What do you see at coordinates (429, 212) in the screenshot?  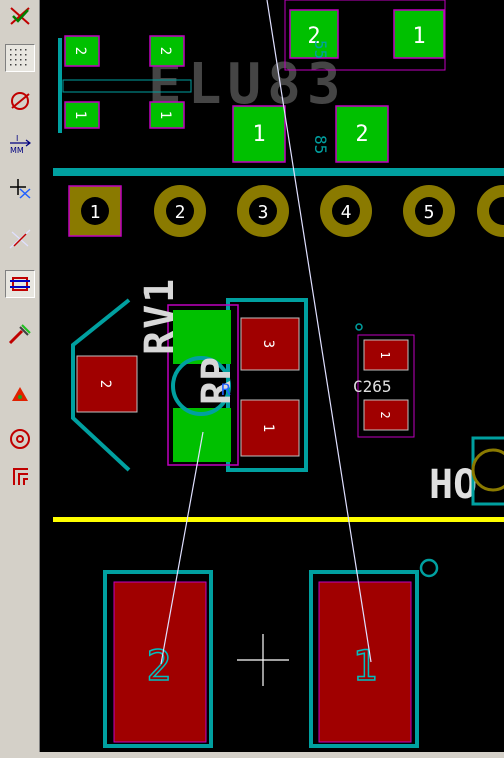 I see `header-pad-5-label: 5` at bounding box center [429, 212].